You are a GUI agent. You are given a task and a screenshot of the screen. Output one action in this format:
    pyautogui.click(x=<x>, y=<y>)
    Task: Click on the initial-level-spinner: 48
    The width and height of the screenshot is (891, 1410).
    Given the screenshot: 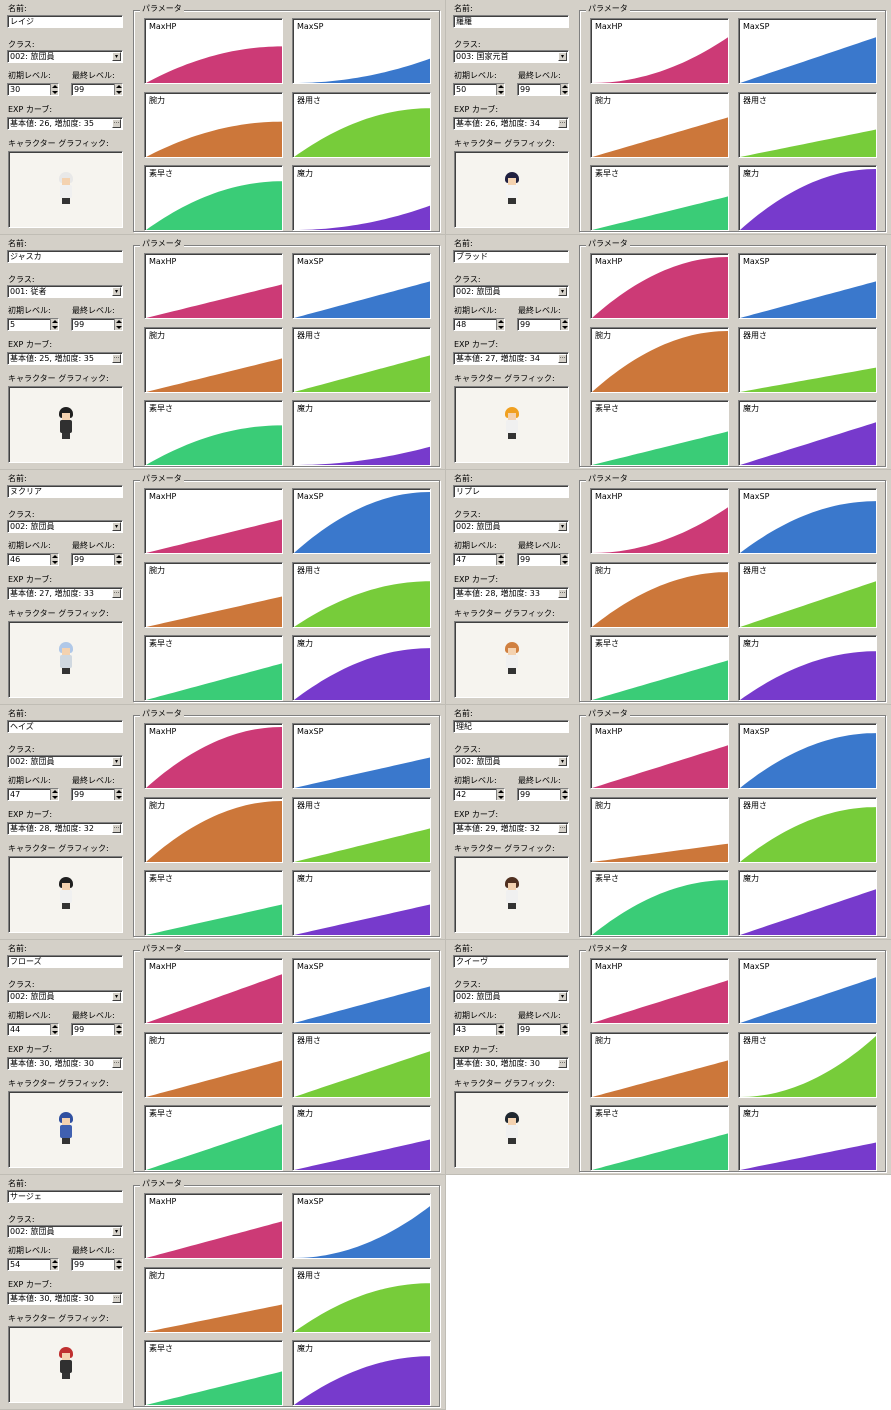 What is the action you would take?
    pyautogui.click(x=479, y=324)
    